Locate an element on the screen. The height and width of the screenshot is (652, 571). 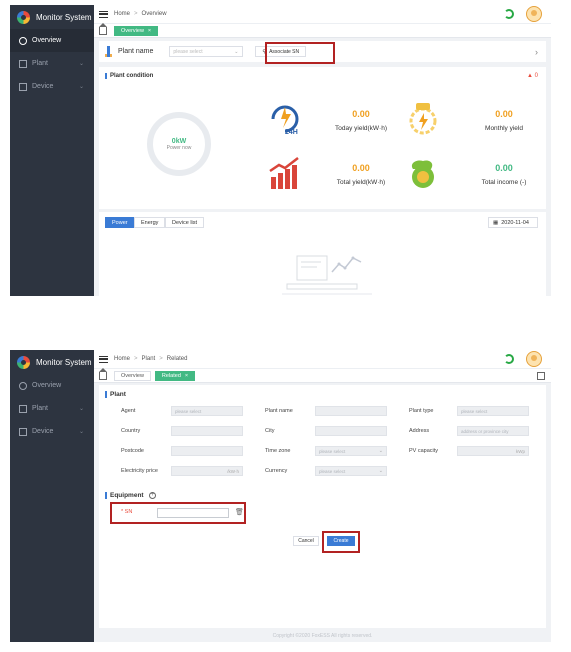
currency-select: please select ⌄ is located at coordinates (351, 471).